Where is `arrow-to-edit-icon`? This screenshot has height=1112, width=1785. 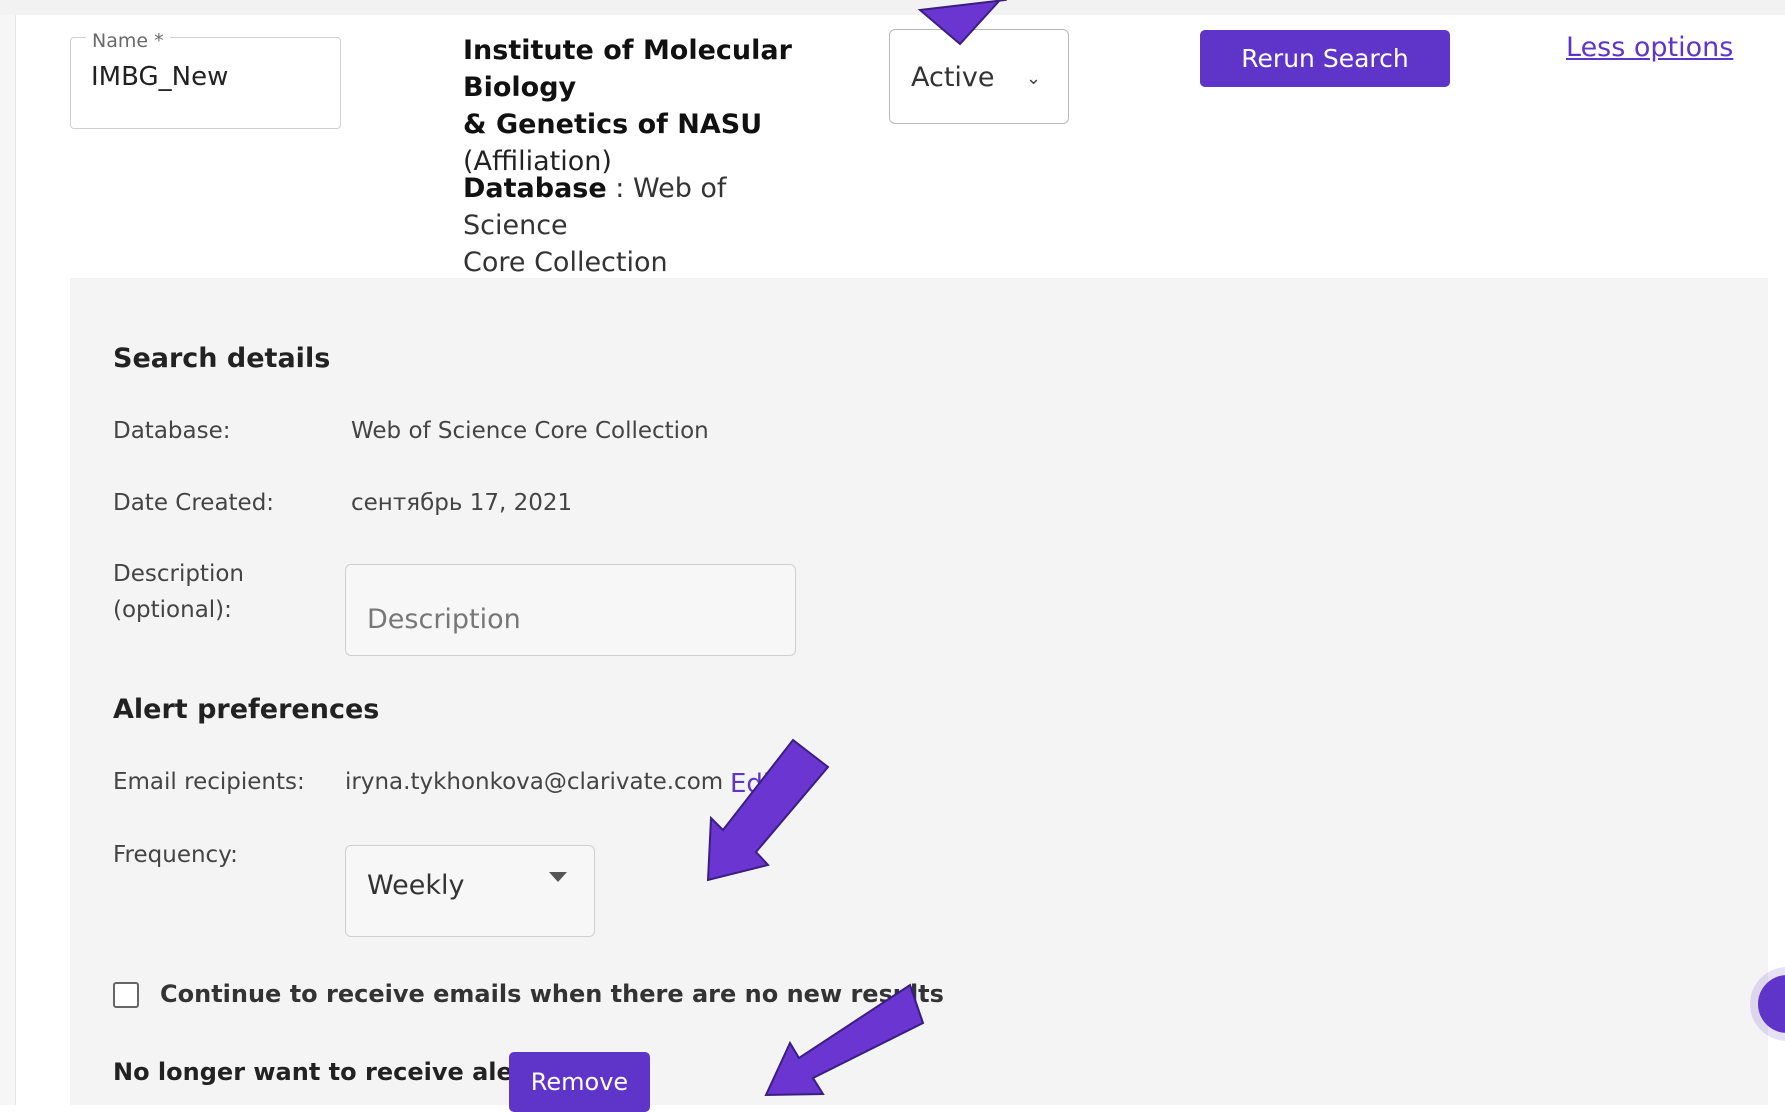 arrow-to-edit-icon is located at coordinates (768, 810).